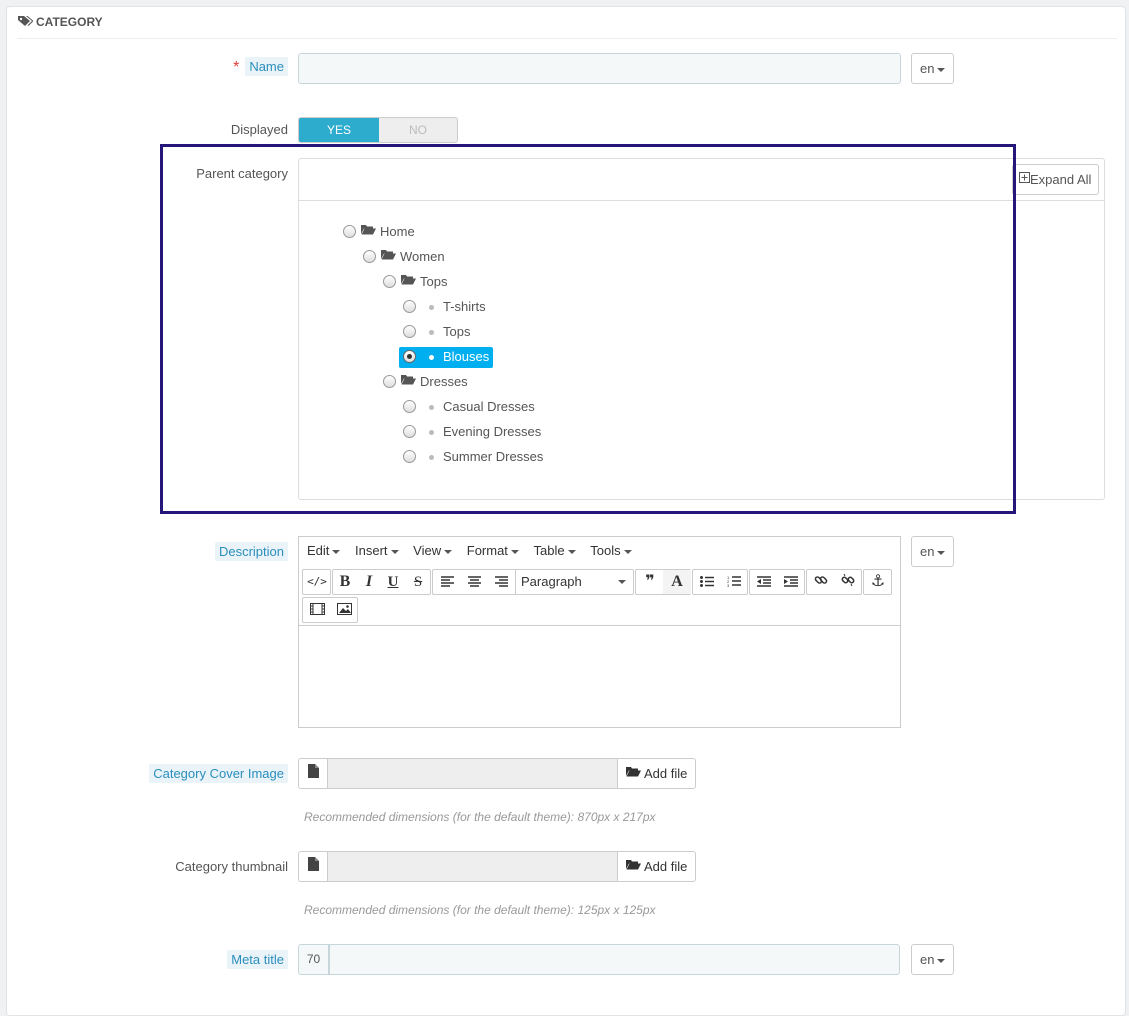 The width and height of the screenshot is (1129, 1016). I want to click on numbered-list-icon: 123, so click(734, 582).